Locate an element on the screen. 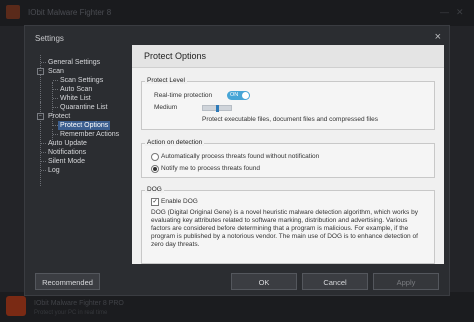  tree-item-scan: Scan is located at coordinates (56, 71).